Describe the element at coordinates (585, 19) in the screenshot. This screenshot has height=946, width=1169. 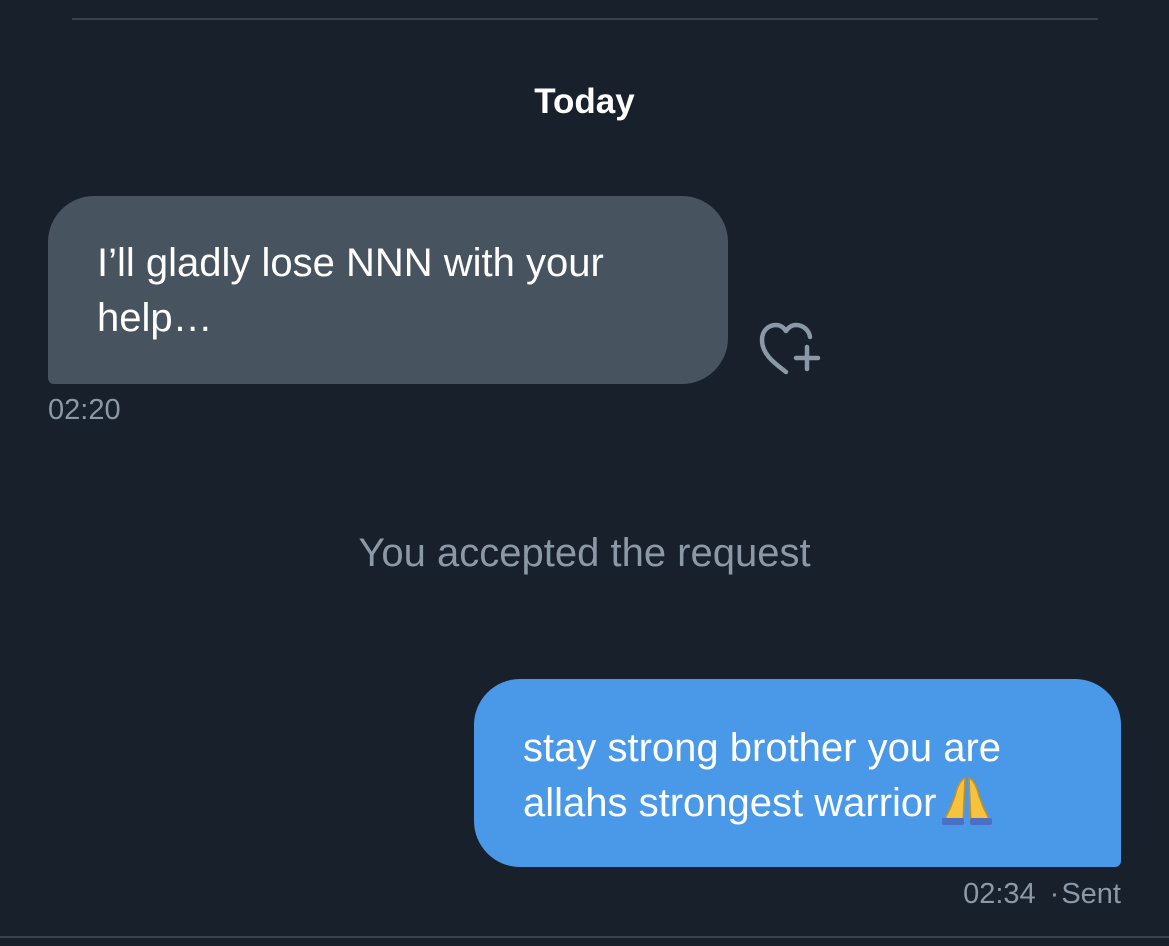
I see `top-divider` at that location.